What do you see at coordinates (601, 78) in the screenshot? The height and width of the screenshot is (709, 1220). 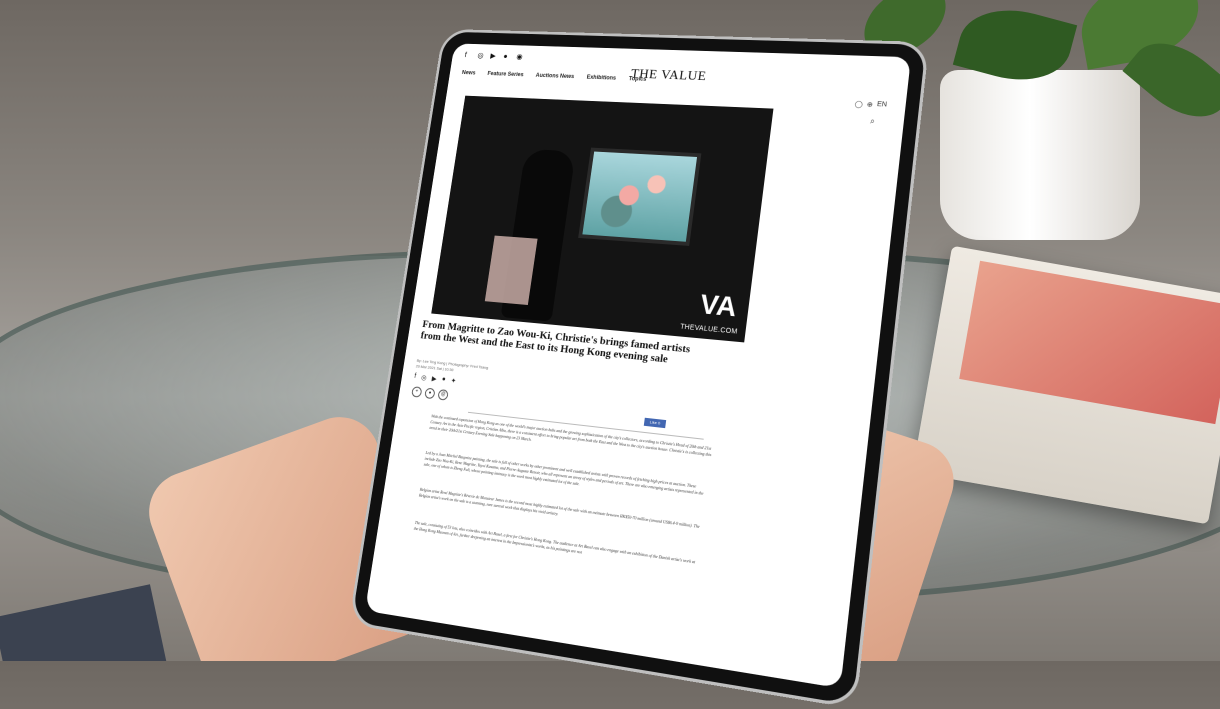 I see `nav-item-exhibitions: Exhibitions` at bounding box center [601, 78].